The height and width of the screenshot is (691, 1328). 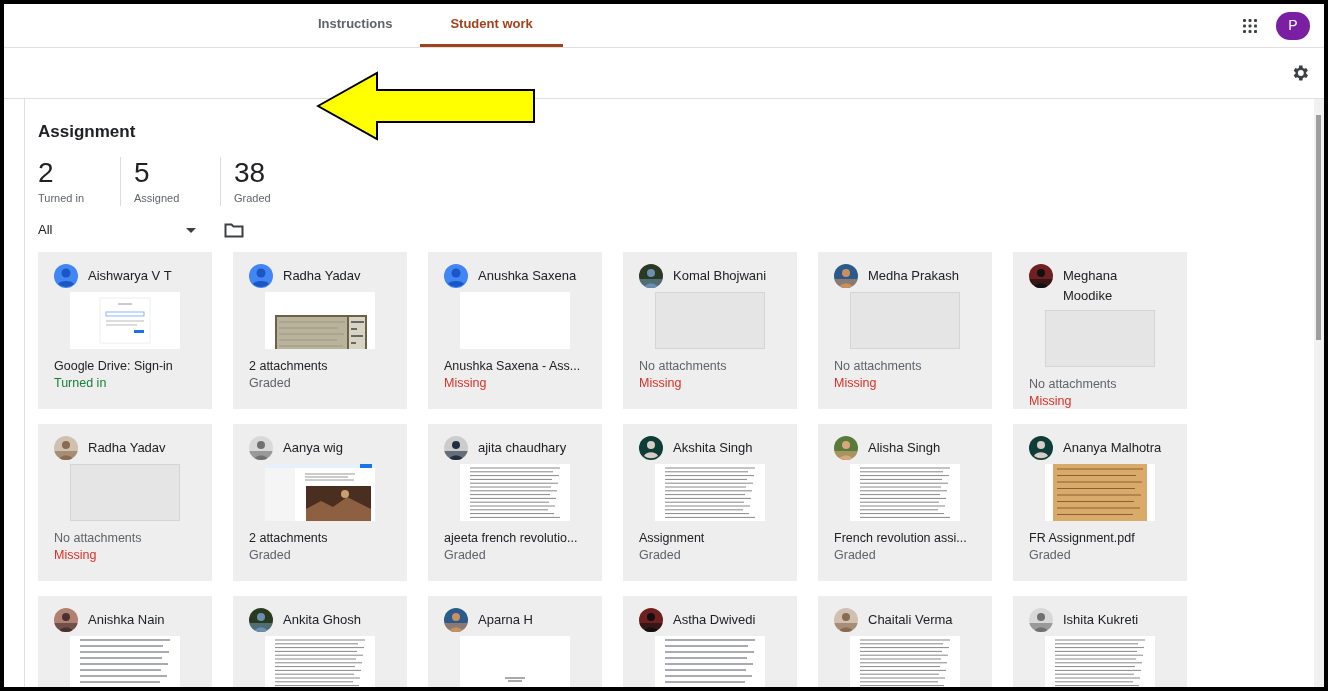 I want to click on submission-card: Astha Dwivedi, so click(x=710, y=641).